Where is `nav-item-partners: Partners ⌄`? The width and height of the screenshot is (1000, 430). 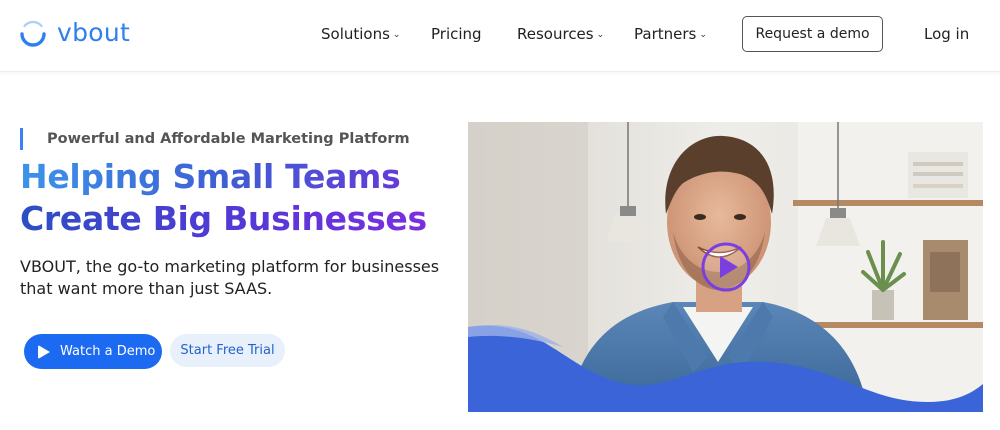
nav-item-partners: Partners ⌄ is located at coordinates (670, 34).